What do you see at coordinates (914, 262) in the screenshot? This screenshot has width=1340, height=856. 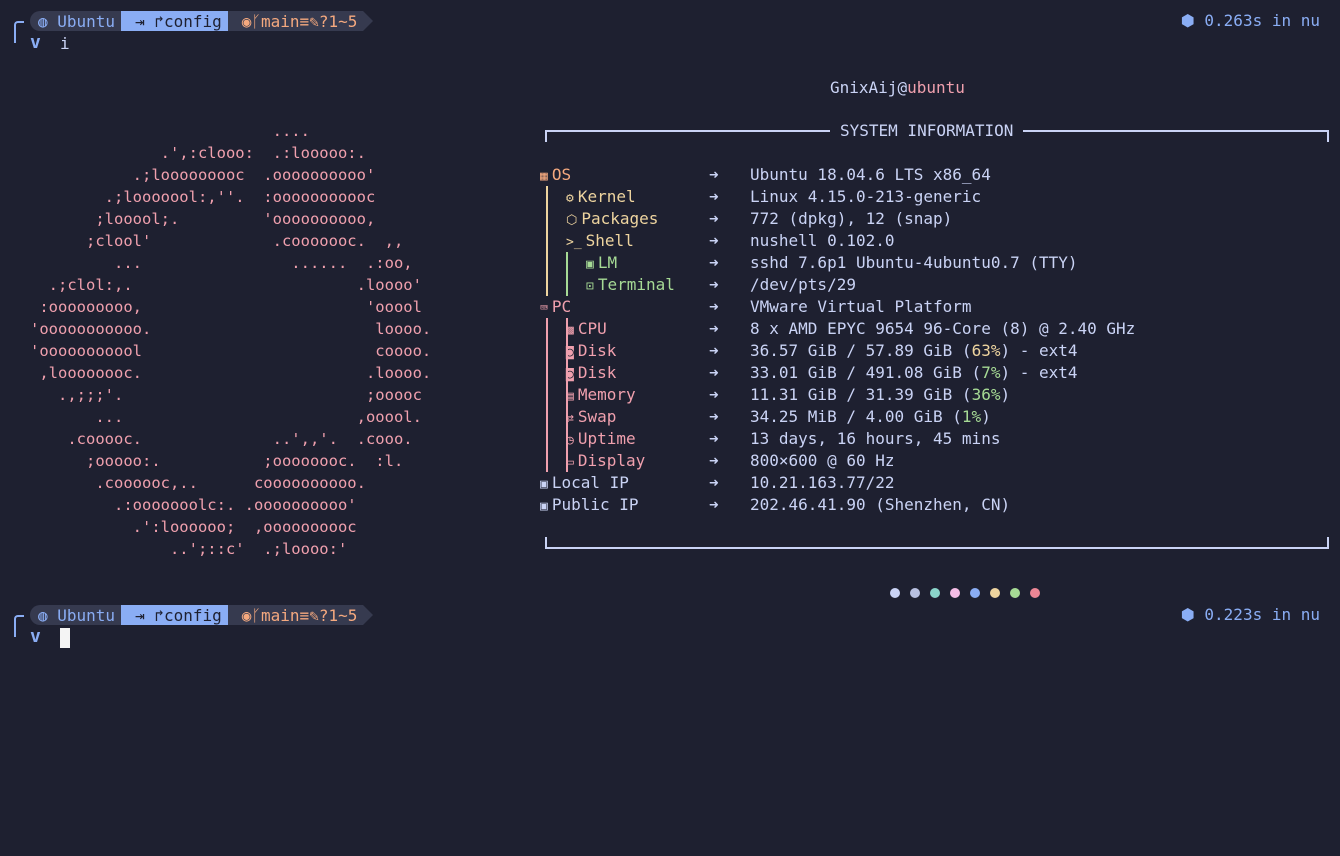 I see `info-value: sshd 7.6p1 Ubuntu-4ubuntu0.7 (TTY)` at bounding box center [914, 262].